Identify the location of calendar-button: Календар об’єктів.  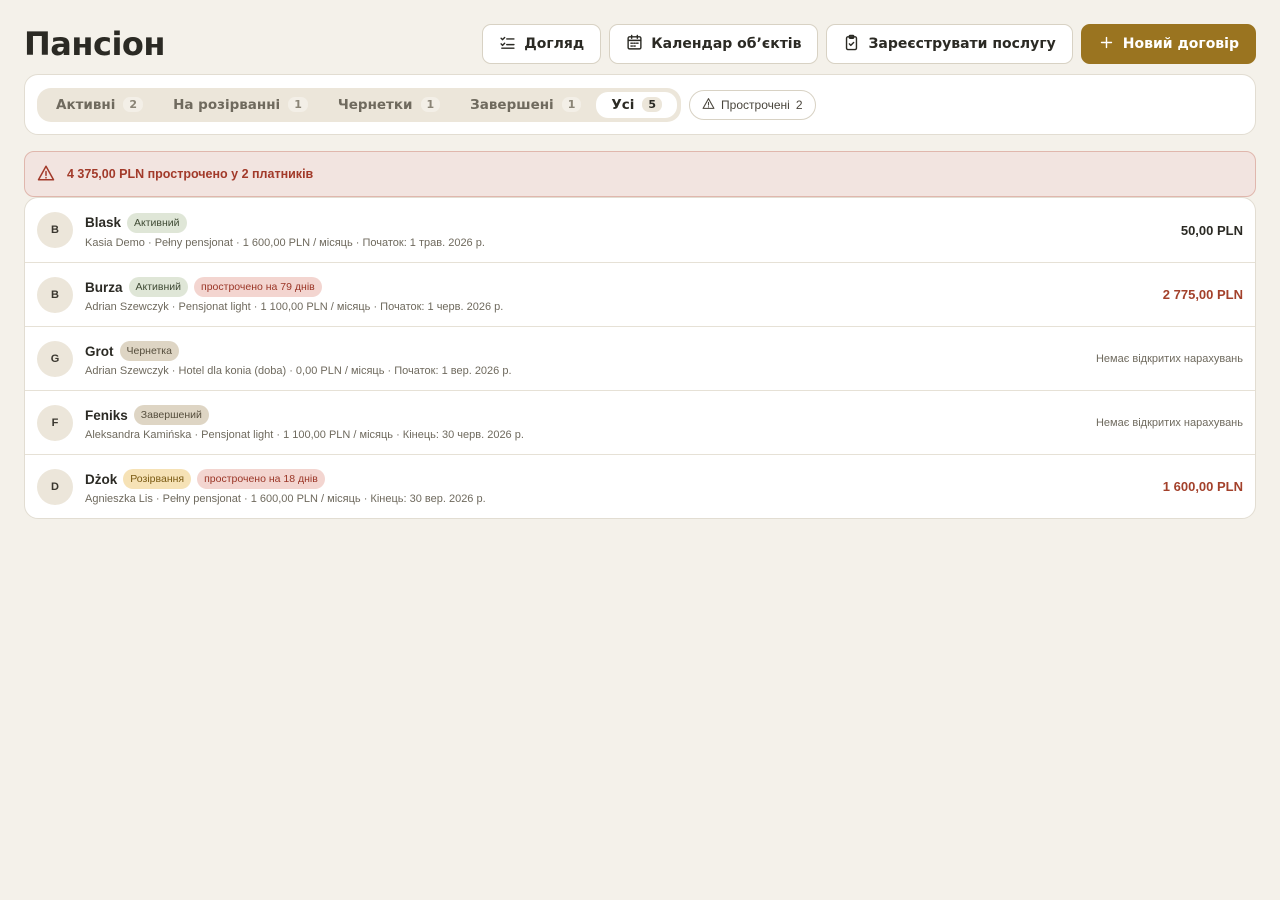
(714, 44).